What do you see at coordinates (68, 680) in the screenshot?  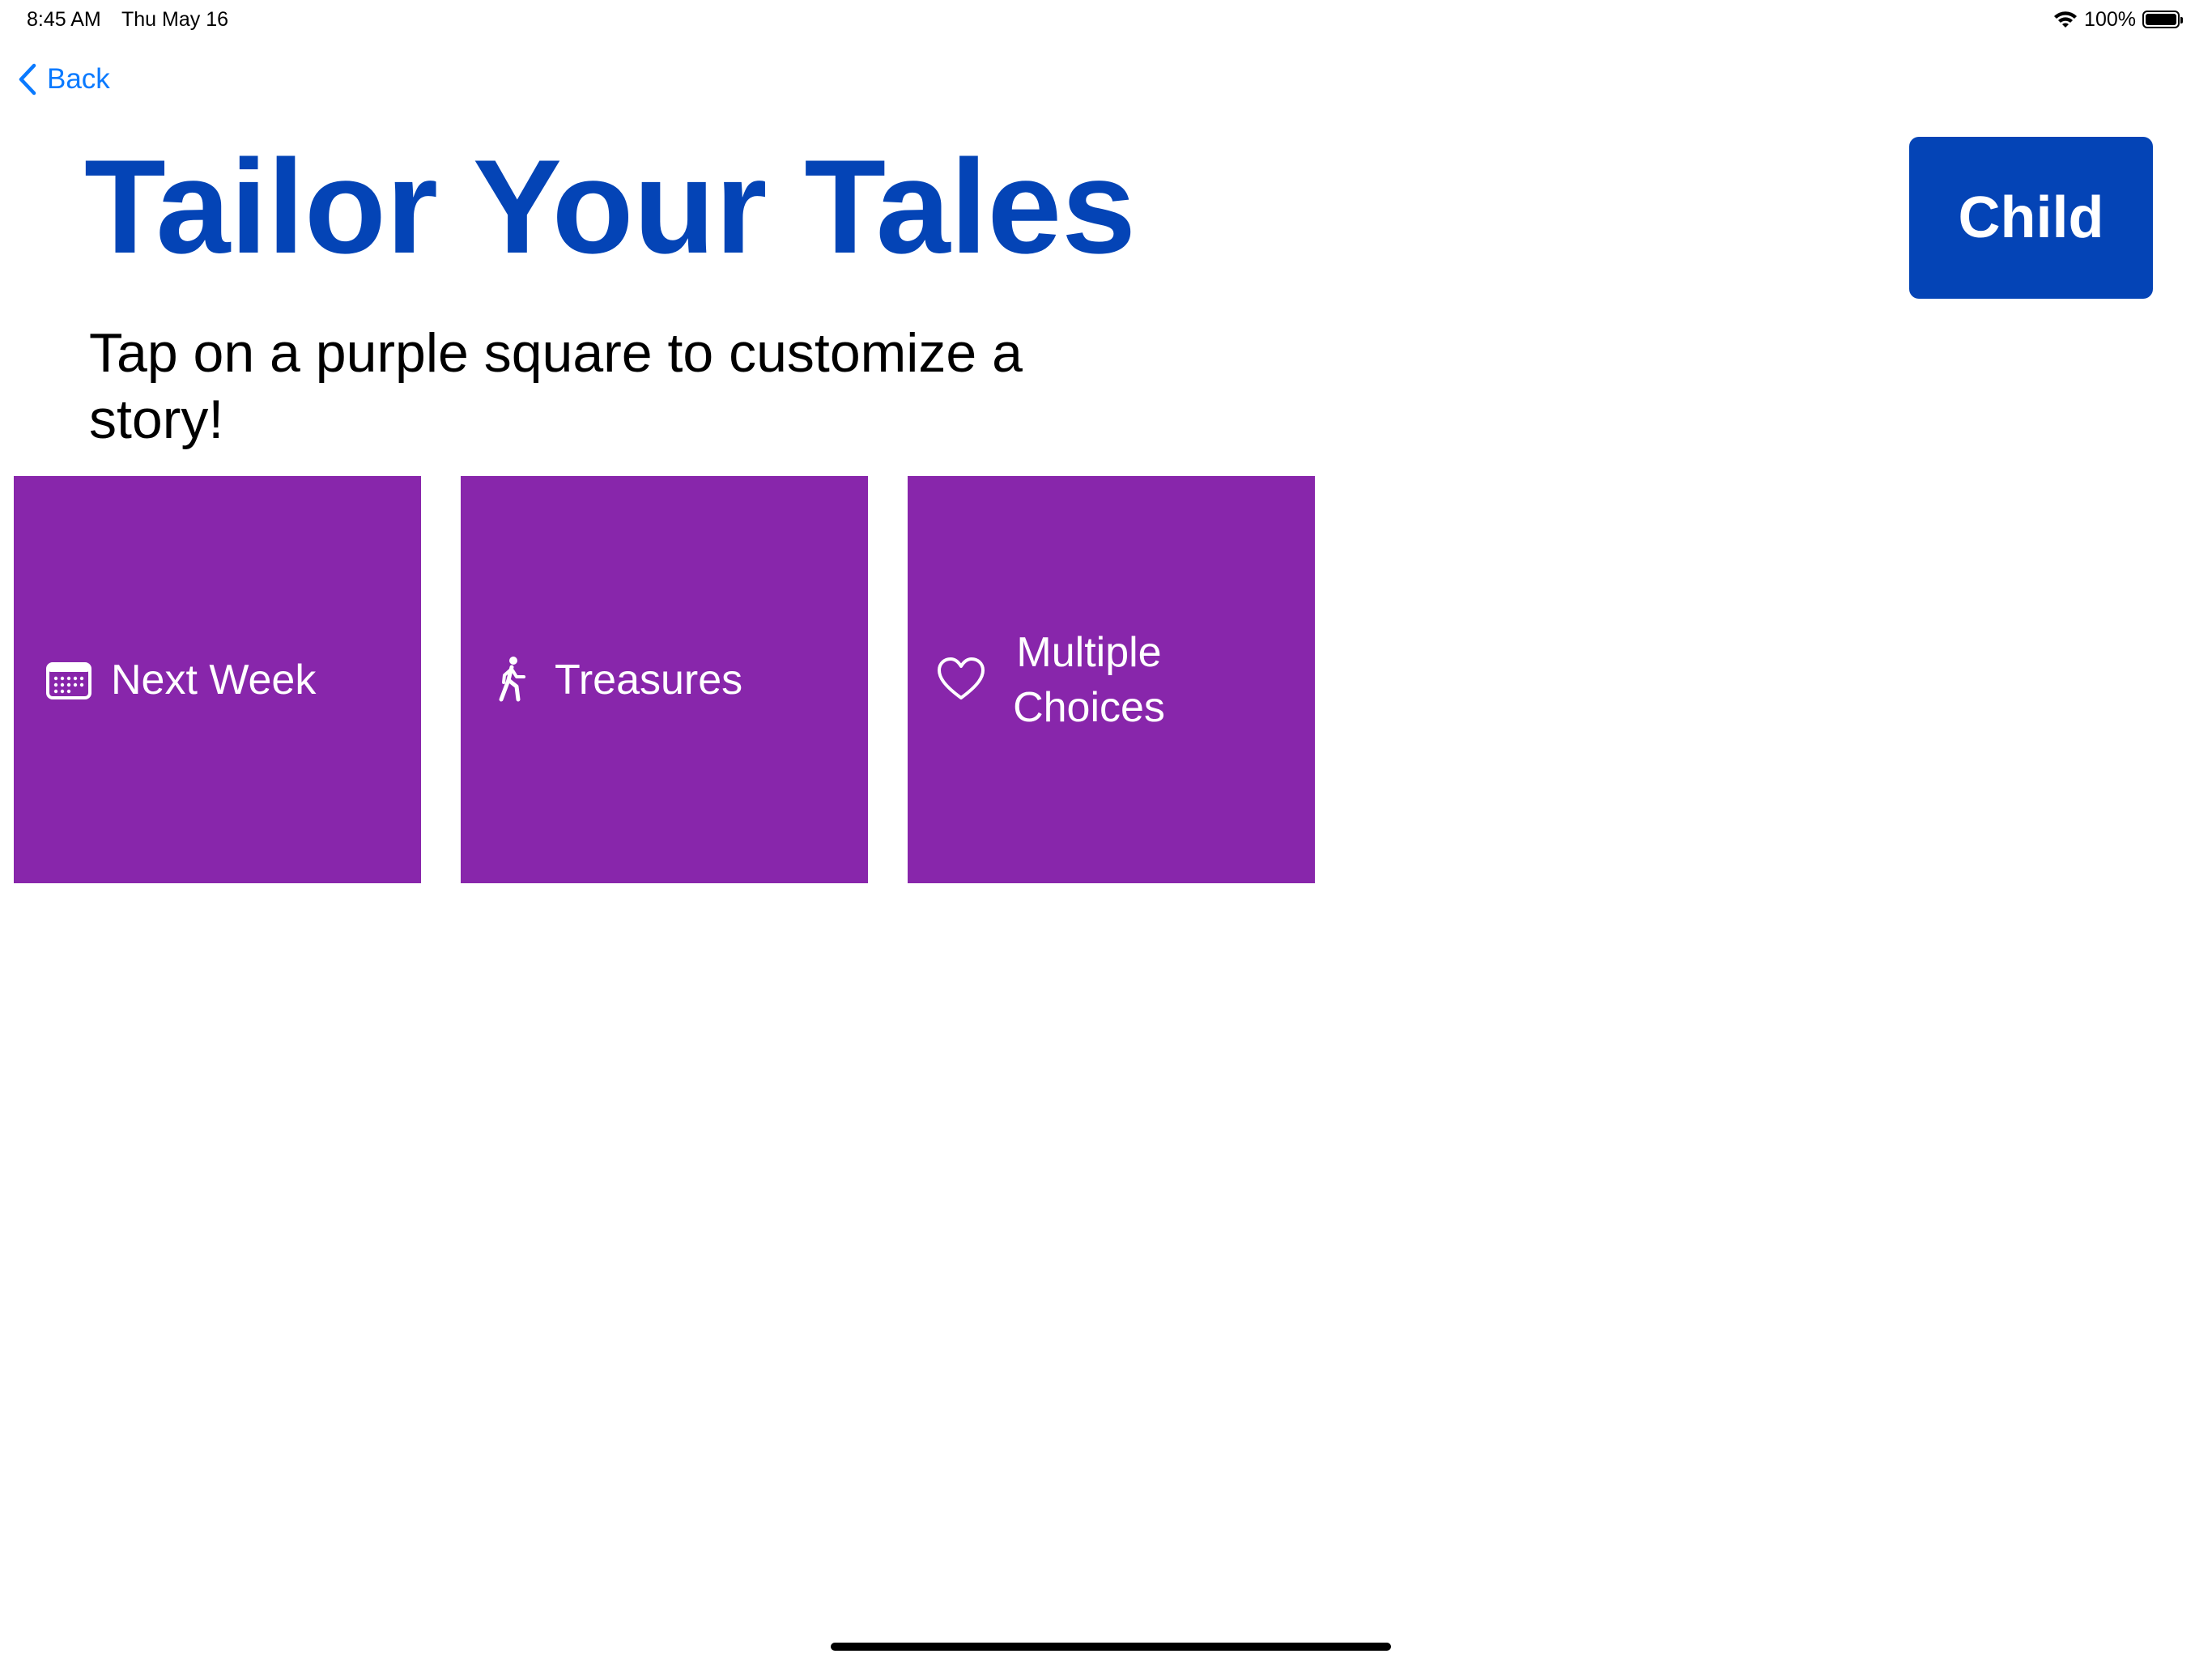 I see `calendar-icon` at bounding box center [68, 680].